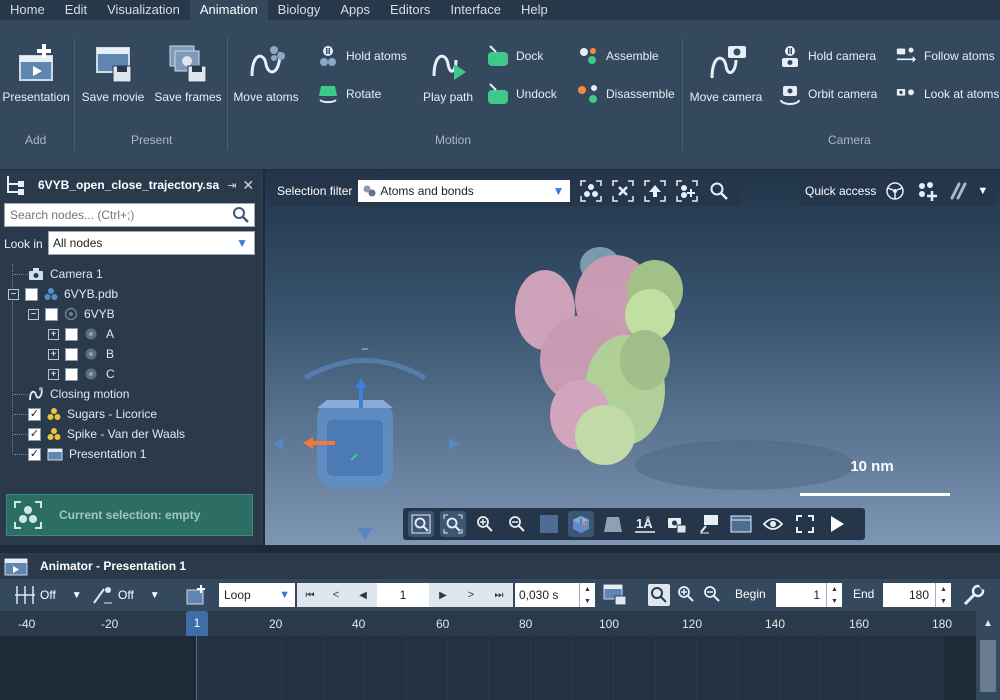 This screenshot has height=700, width=1000. What do you see at coordinates (231, 185) in the screenshot?
I see `pin-icon: ⇥` at bounding box center [231, 185].